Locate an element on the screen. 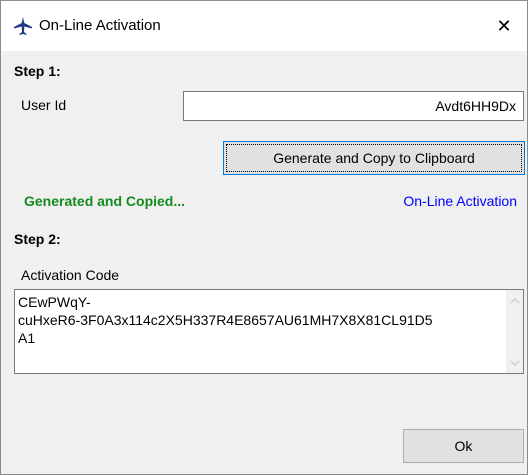 The width and height of the screenshot is (528, 475). window-title: On-Line Activation is located at coordinates (100, 25).